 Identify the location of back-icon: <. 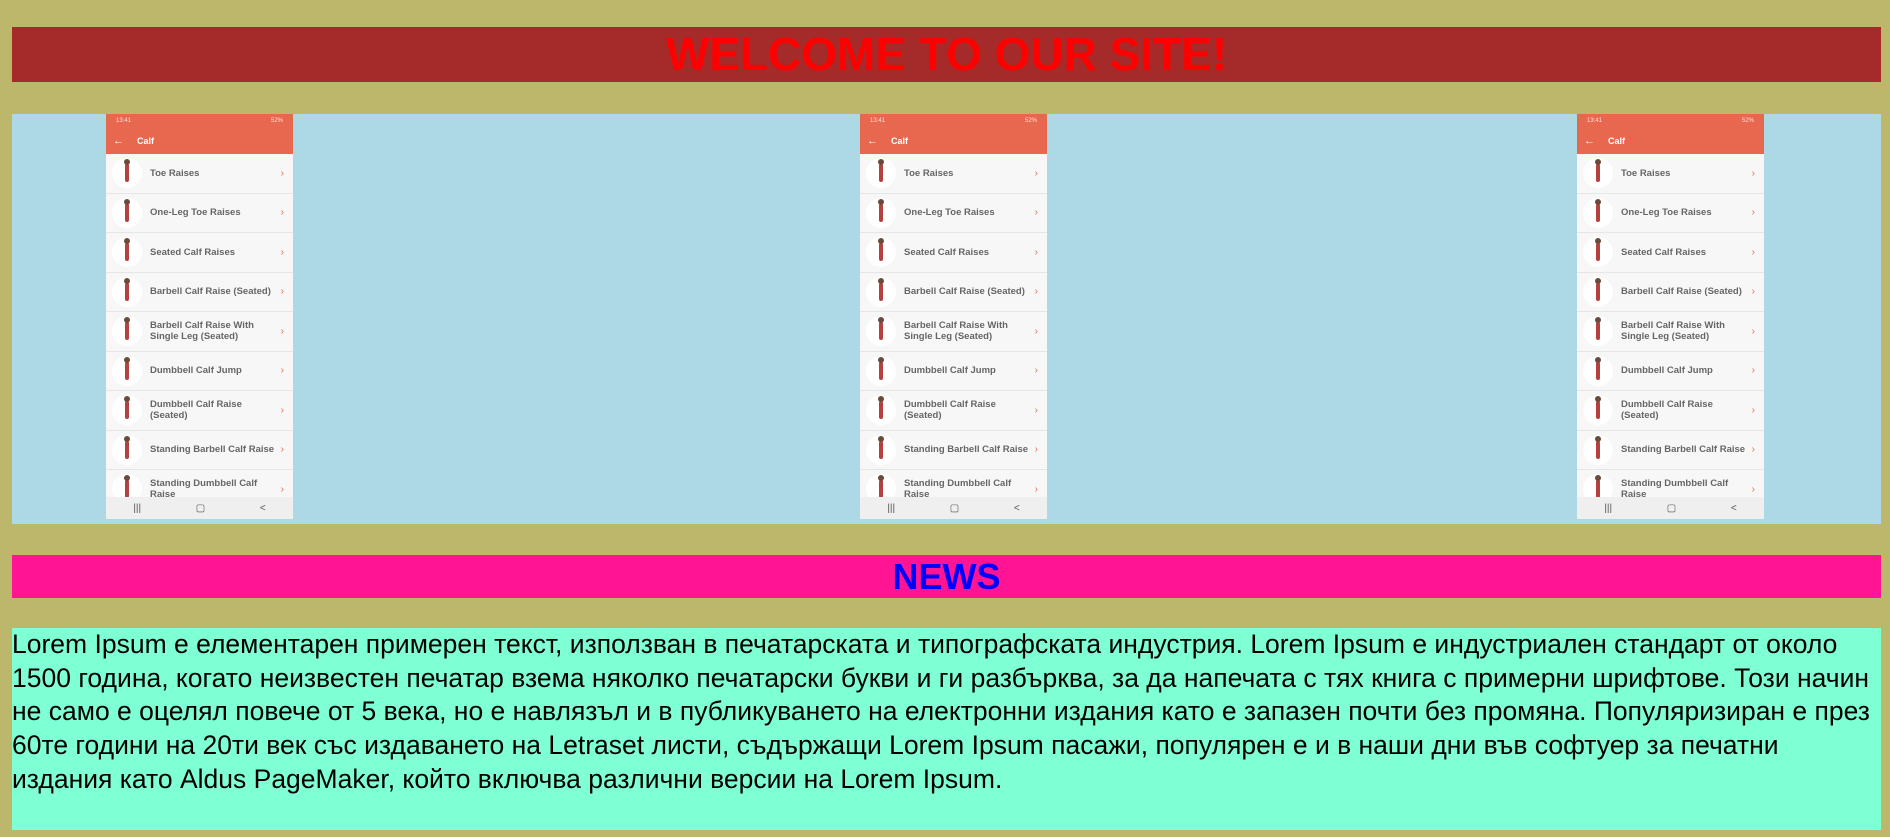
(1733, 508).